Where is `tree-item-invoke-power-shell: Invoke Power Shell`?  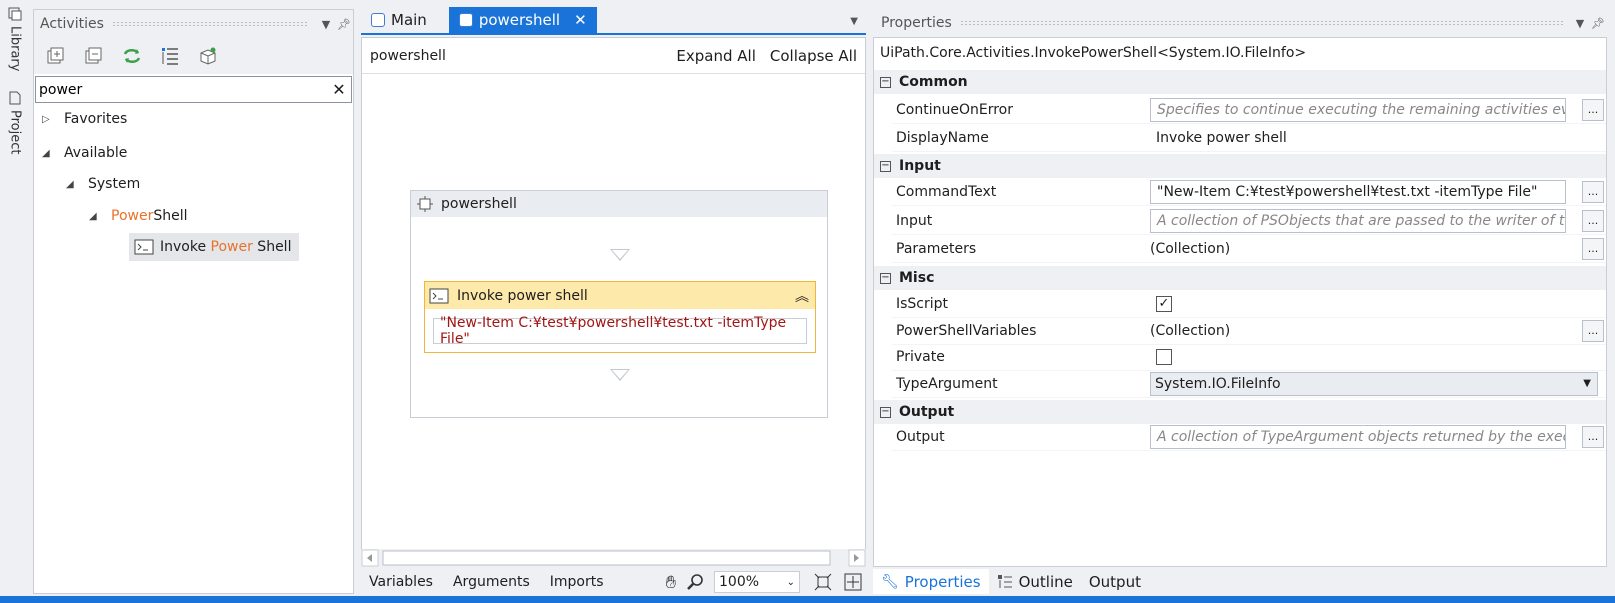 tree-item-invoke-power-shell: Invoke Power Shell is located at coordinates (214, 247).